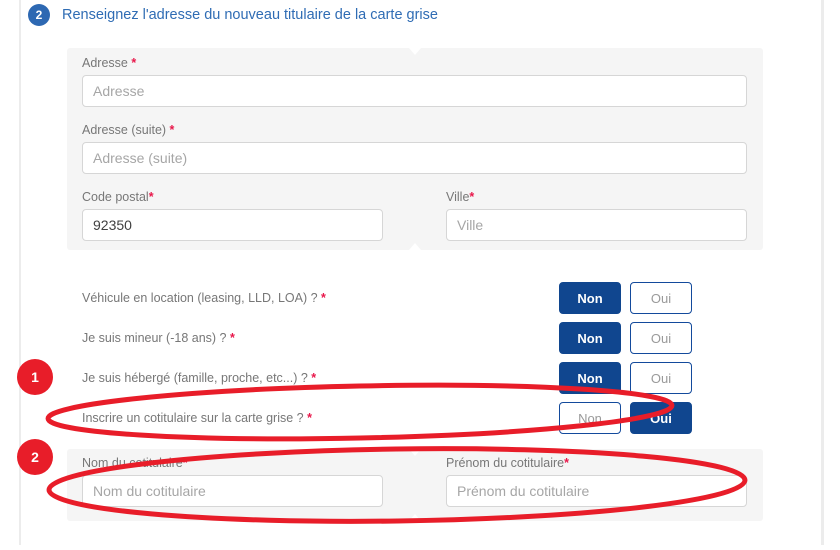 The image size is (840, 550). I want to click on field-adresse-suite-label: Adresse (suite) *, so click(128, 130).